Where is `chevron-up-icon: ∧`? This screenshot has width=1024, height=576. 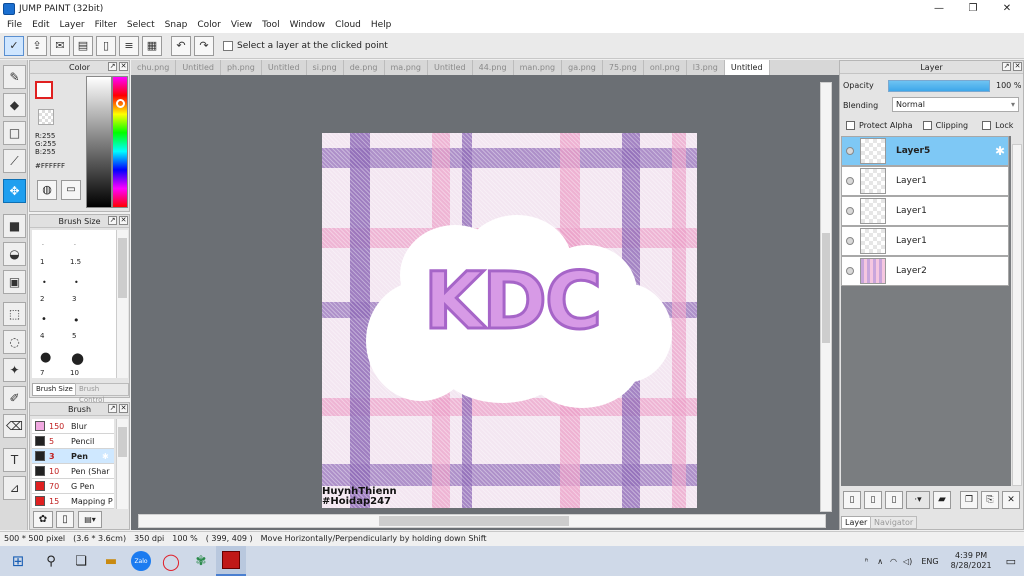
chevron-up-icon: ∧ is located at coordinates (880, 561).